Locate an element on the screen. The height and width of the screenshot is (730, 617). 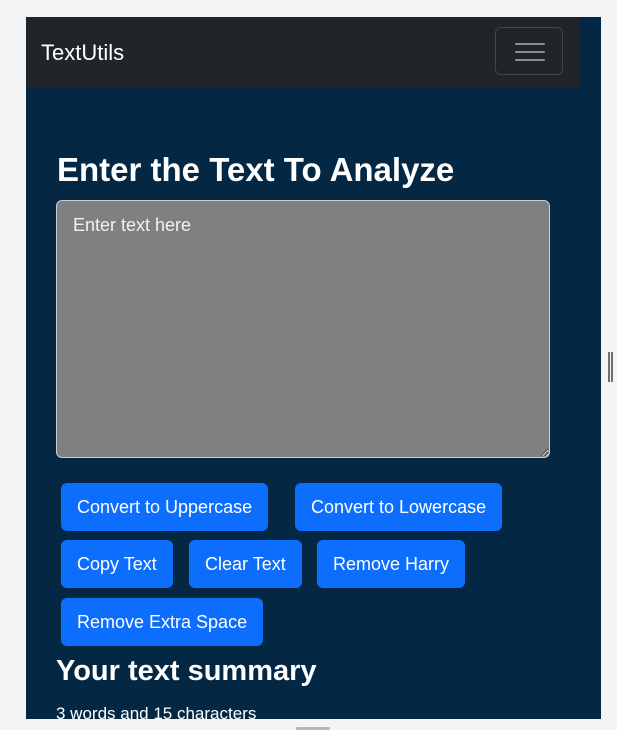
page-heading: Enter the Text To Analyze is located at coordinates (256, 169).